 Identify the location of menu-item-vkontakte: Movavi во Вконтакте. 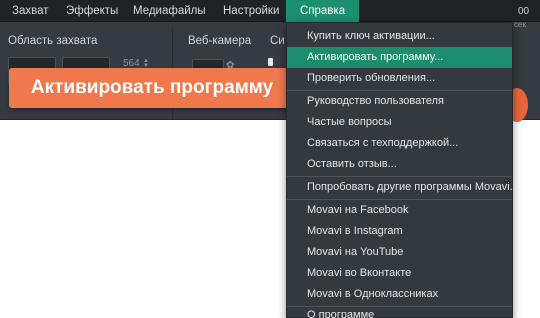
(399, 273).